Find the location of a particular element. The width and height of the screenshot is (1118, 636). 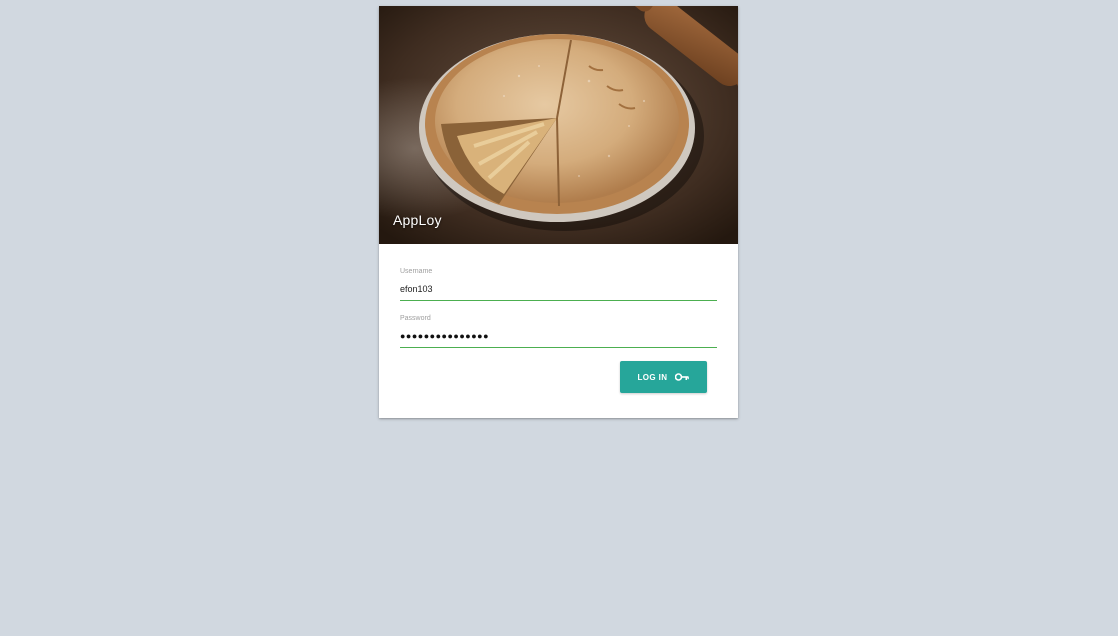

username-underline is located at coordinates (558, 300).